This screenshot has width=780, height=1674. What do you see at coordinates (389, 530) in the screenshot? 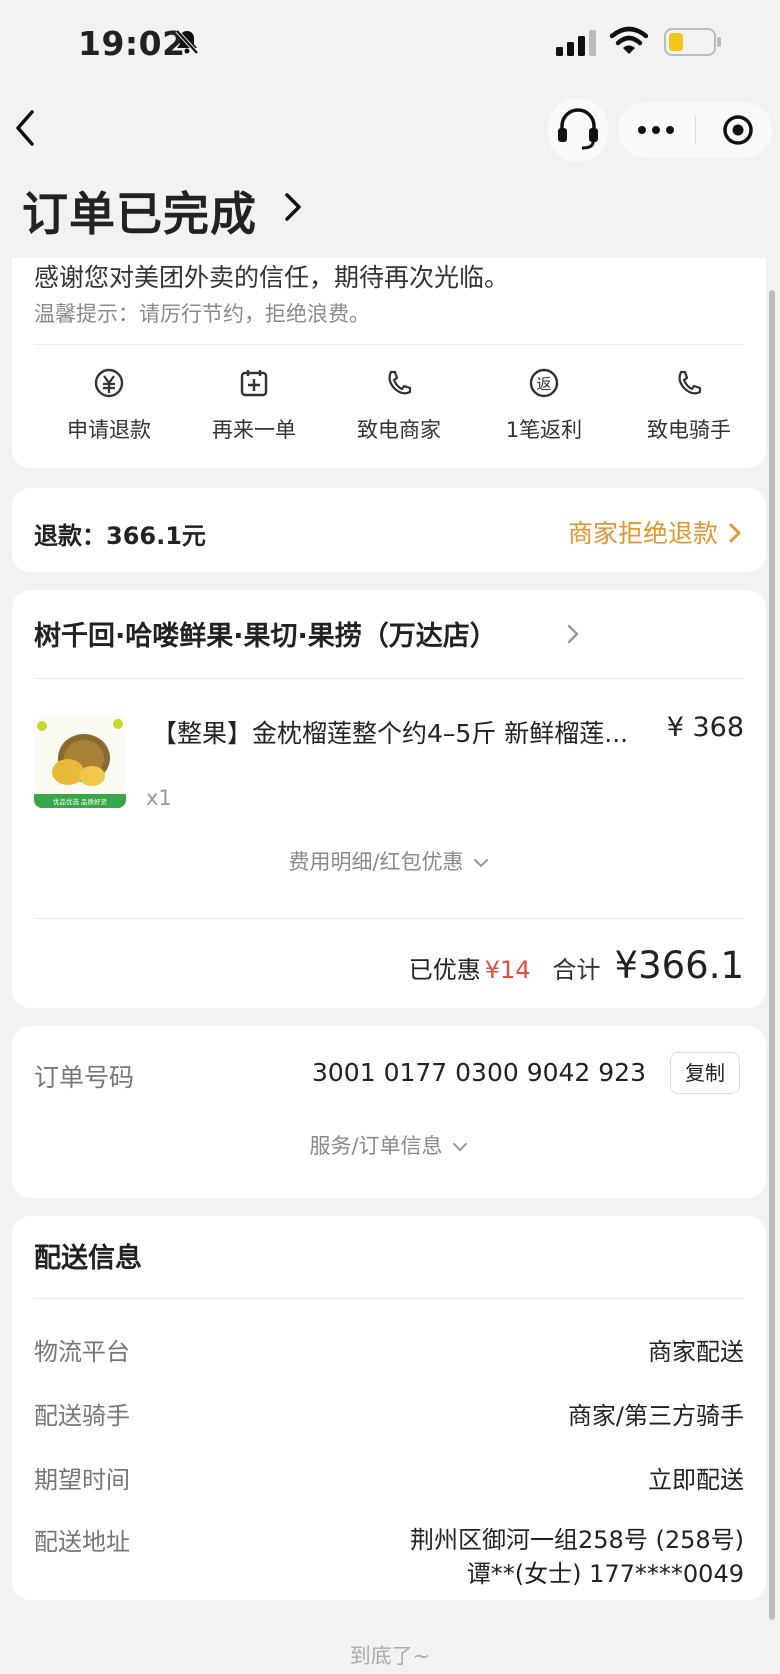
I see `refund-card: 退款：366.1元 商家拒绝退款` at bounding box center [389, 530].